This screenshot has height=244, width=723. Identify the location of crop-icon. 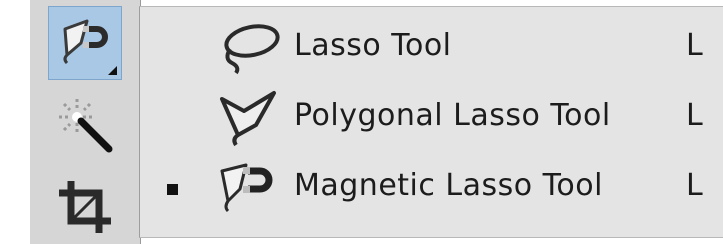
(85, 207).